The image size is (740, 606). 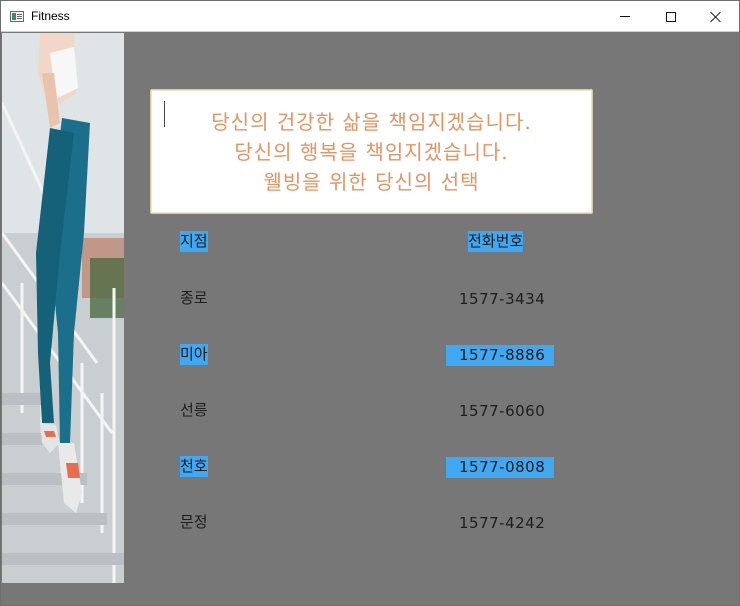 I want to click on header-phone: 전화번호, so click(x=496, y=241).